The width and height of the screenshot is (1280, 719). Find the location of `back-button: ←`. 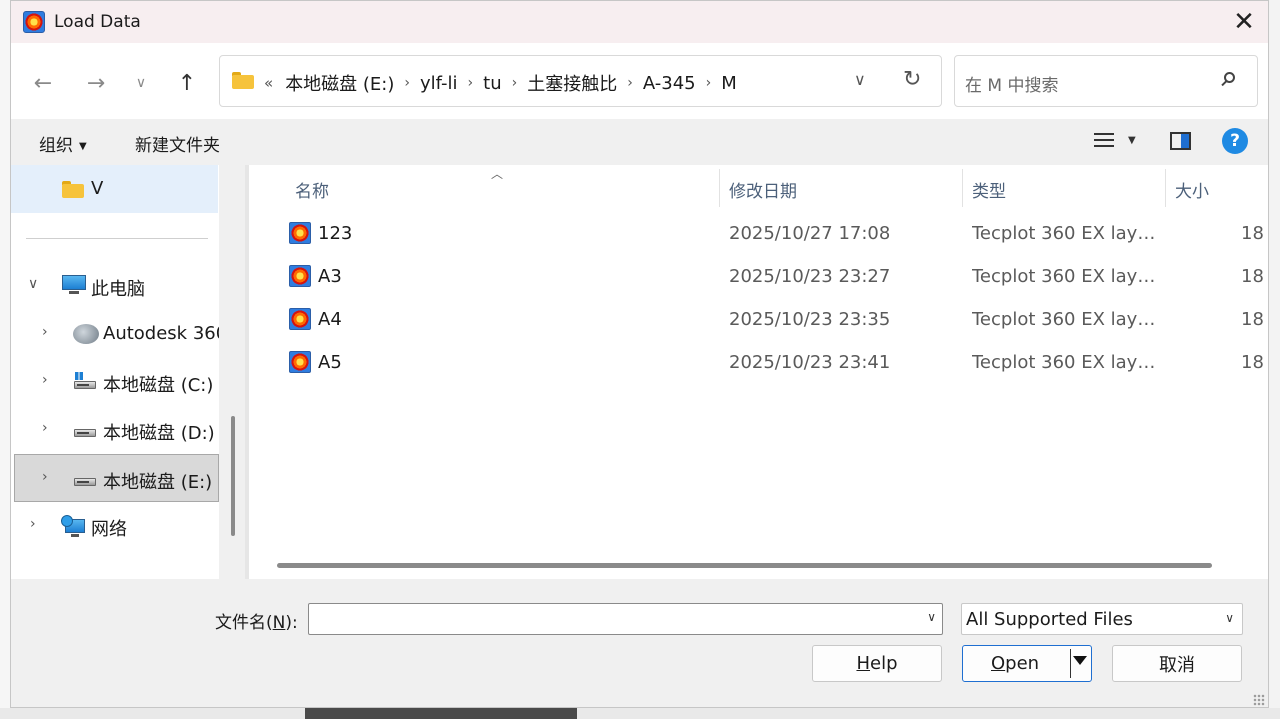

back-button: ← is located at coordinates (43, 83).